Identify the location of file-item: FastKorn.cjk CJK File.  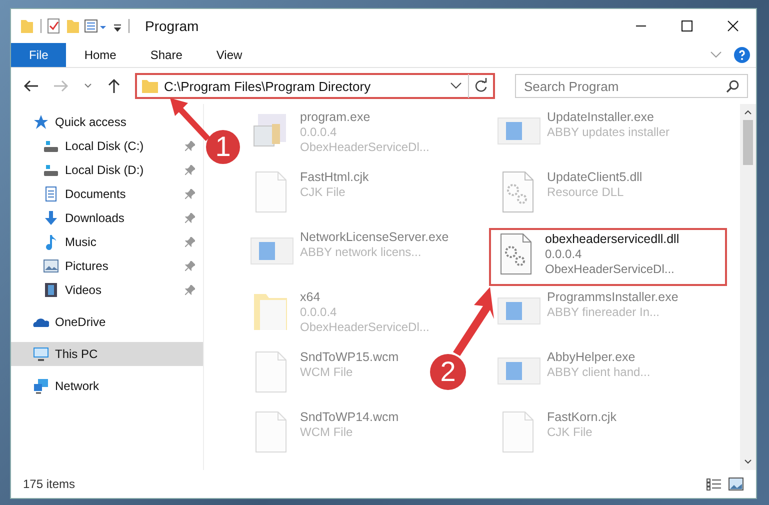
(556, 437).